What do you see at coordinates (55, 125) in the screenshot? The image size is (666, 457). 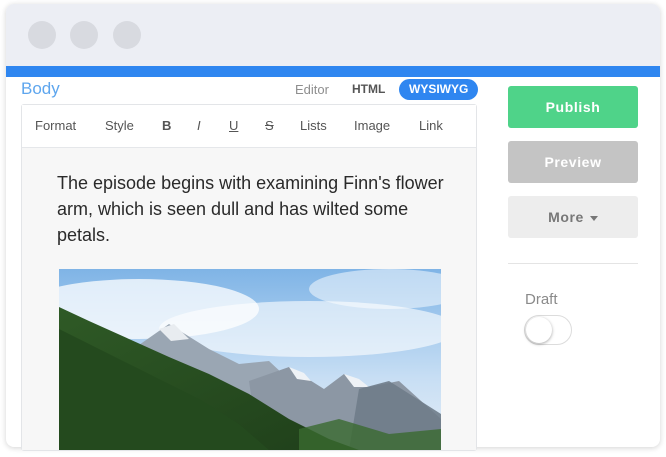 I see `format-menu: Format` at bounding box center [55, 125].